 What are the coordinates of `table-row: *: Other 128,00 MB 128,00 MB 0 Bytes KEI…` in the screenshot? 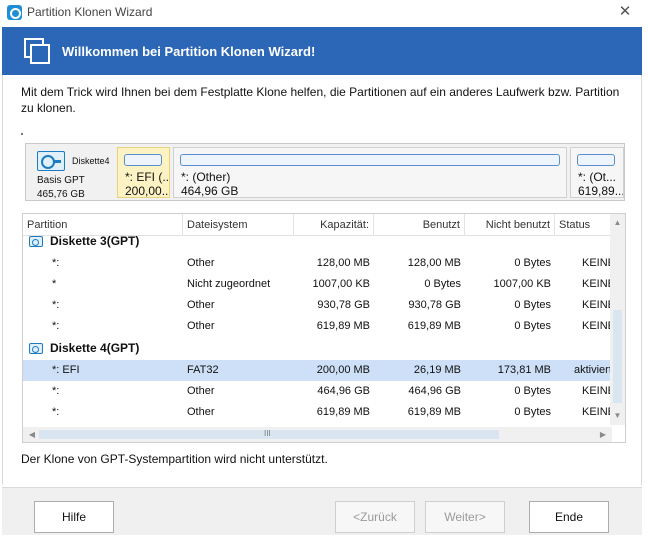 It's located at (319, 263).